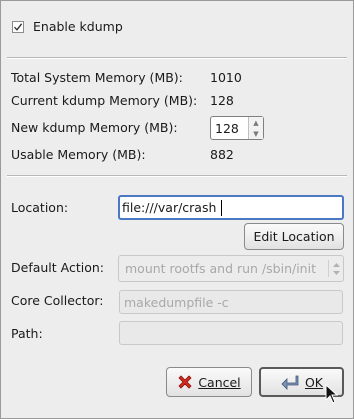 Image resolution: width=354 pixels, height=419 pixels. Describe the element at coordinates (256, 133) in the screenshot. I see `spin-down-icon: ▼` at that location.